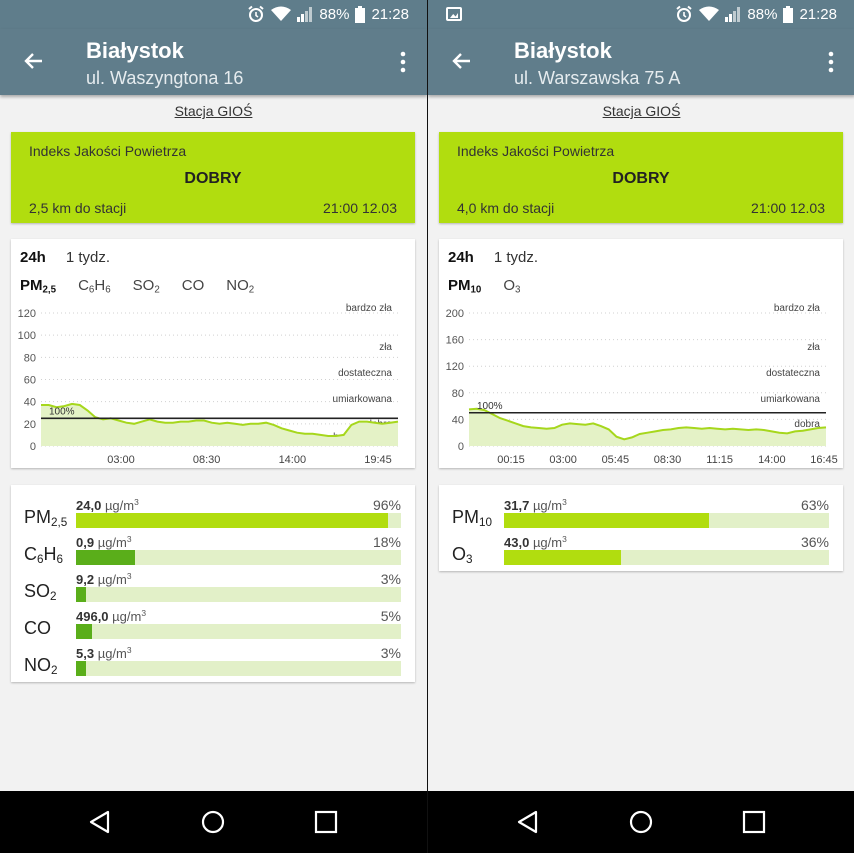 The image size is (854, 853). I want to click on pollutant-name: SO2, so click(40, 592).